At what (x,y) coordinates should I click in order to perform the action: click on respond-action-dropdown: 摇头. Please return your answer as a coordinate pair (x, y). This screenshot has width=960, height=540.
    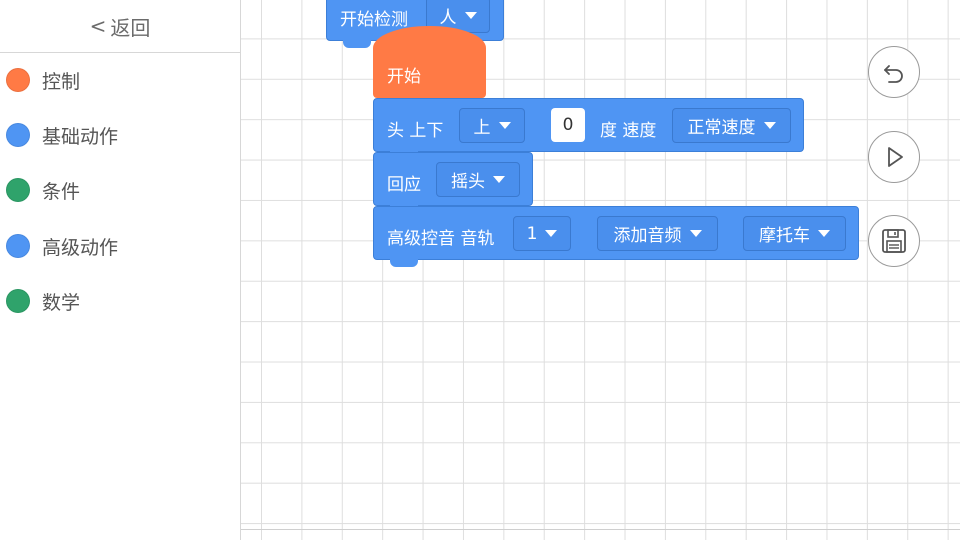
    Looking at the image, I should click on (478, 179).